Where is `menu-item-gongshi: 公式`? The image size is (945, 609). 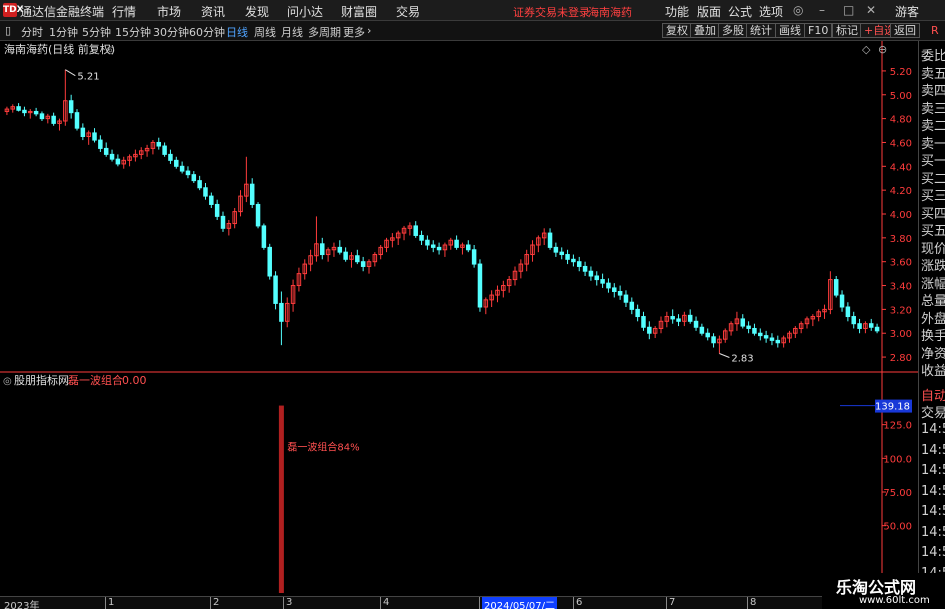
menu-item-gongshi: 公式 is located at coordinates (740, 11).